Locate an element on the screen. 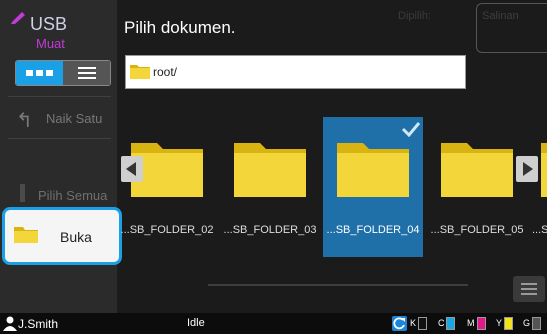 The height and width of the screenshot is (334, 547). up-one-level-button: ↰ Naik Satu is located at coordinates (59, 118).